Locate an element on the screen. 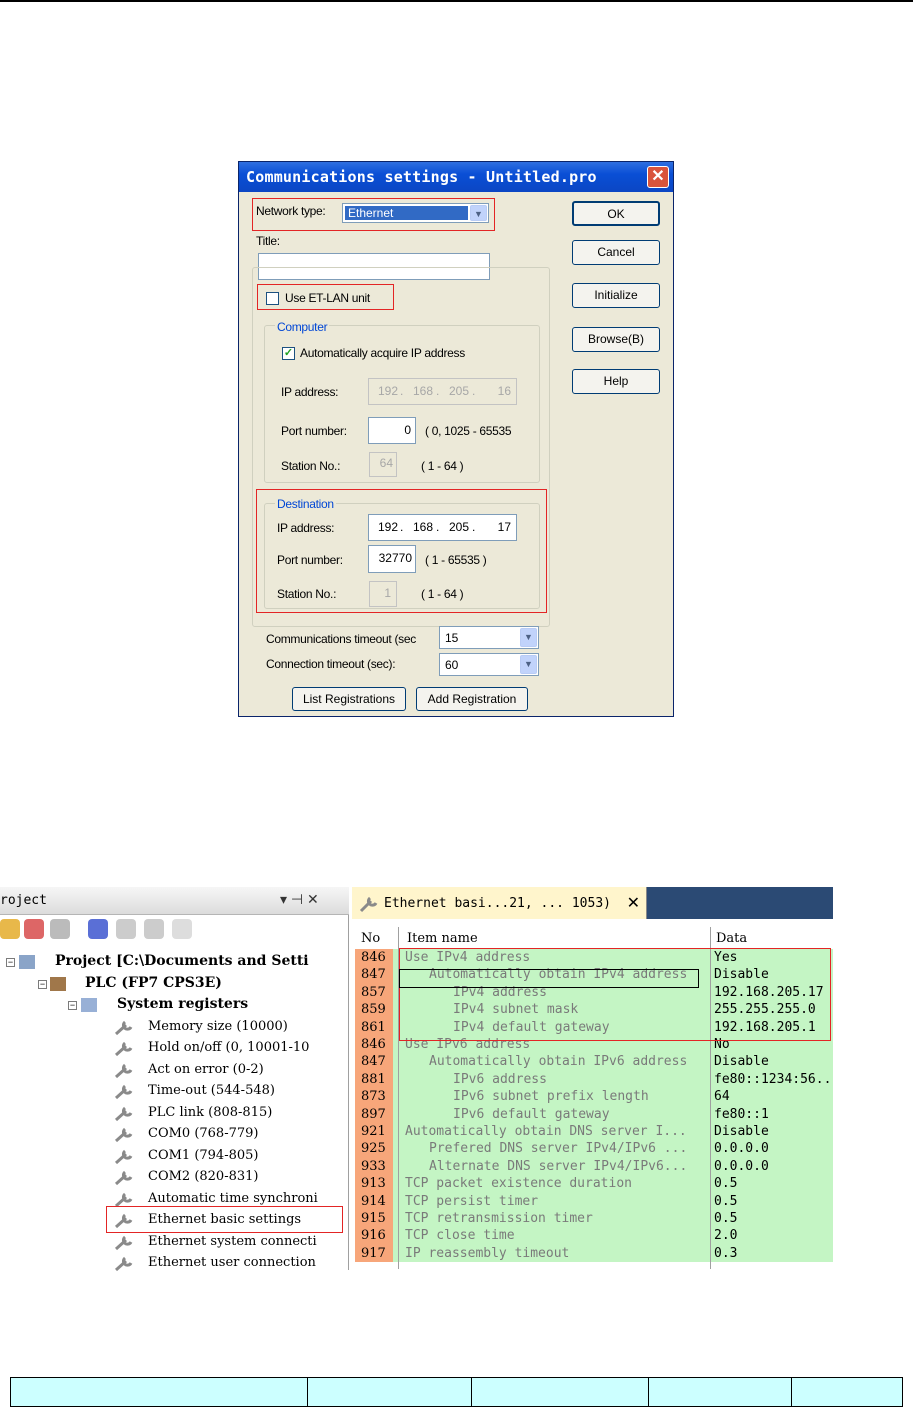  toolbar-book2-icon is located at coordinates (154, 929).